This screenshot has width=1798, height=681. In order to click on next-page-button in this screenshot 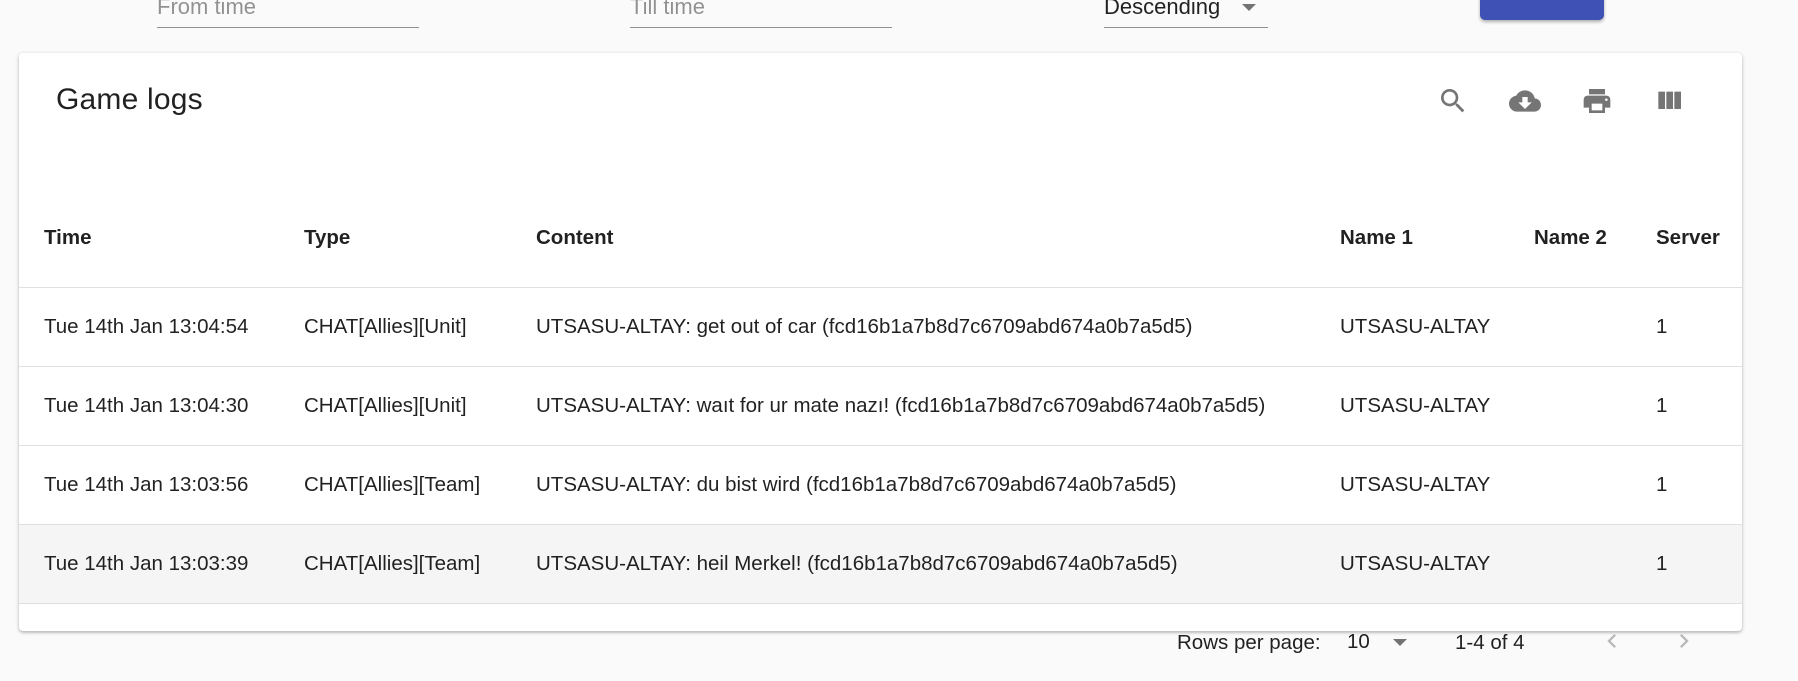, I will do `click(1684, 641)`.